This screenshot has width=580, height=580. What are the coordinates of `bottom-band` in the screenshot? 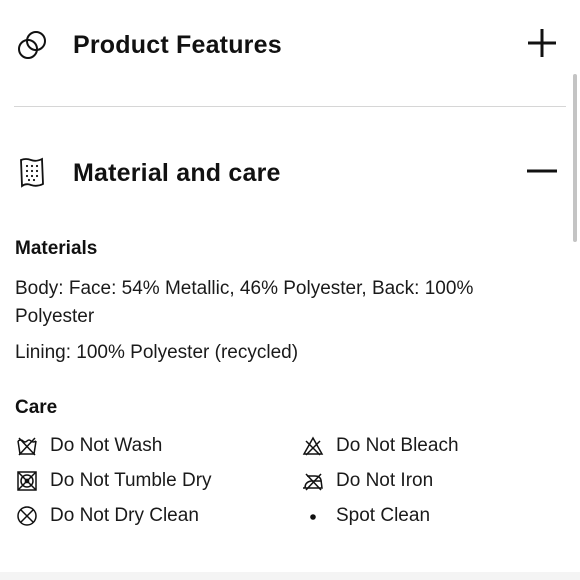 It's located at (290, 576).